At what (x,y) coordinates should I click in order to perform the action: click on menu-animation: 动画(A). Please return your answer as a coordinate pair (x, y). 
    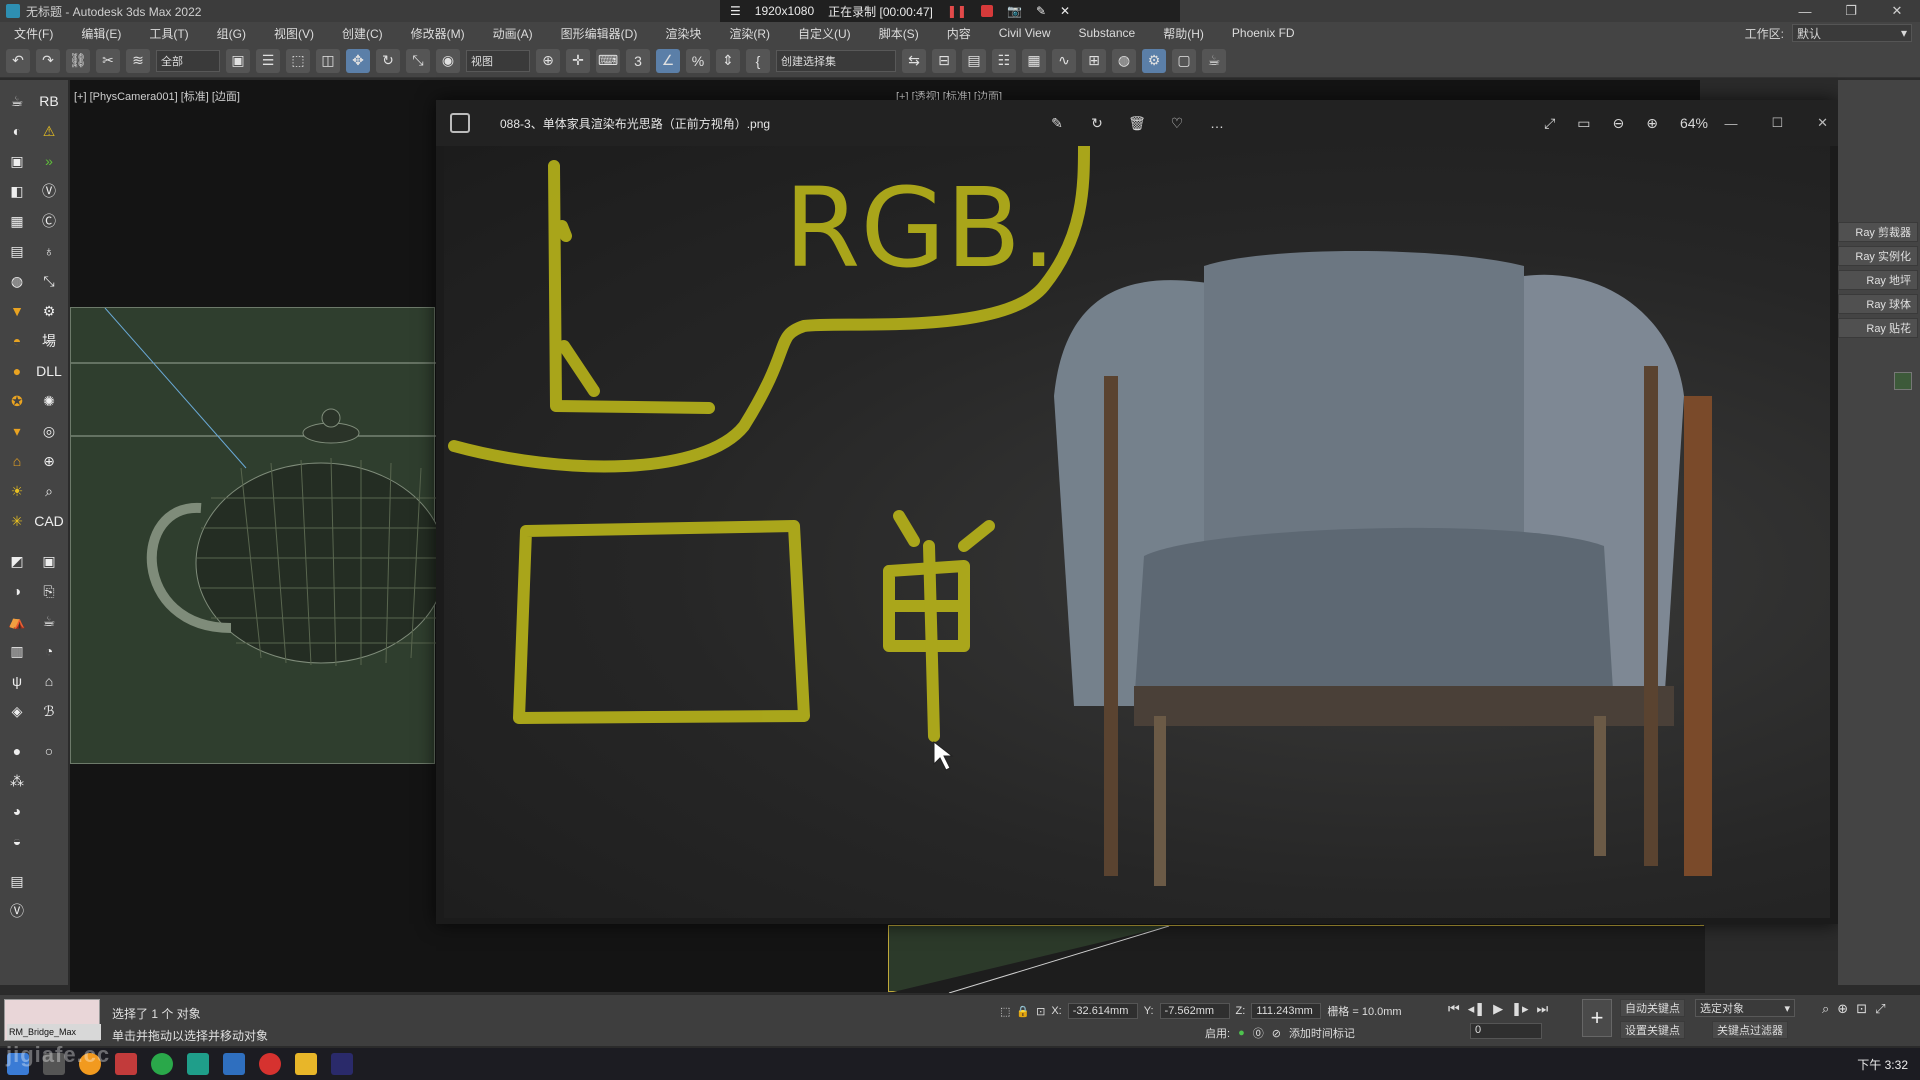
    Looking at the image, I should click on (513, 33).